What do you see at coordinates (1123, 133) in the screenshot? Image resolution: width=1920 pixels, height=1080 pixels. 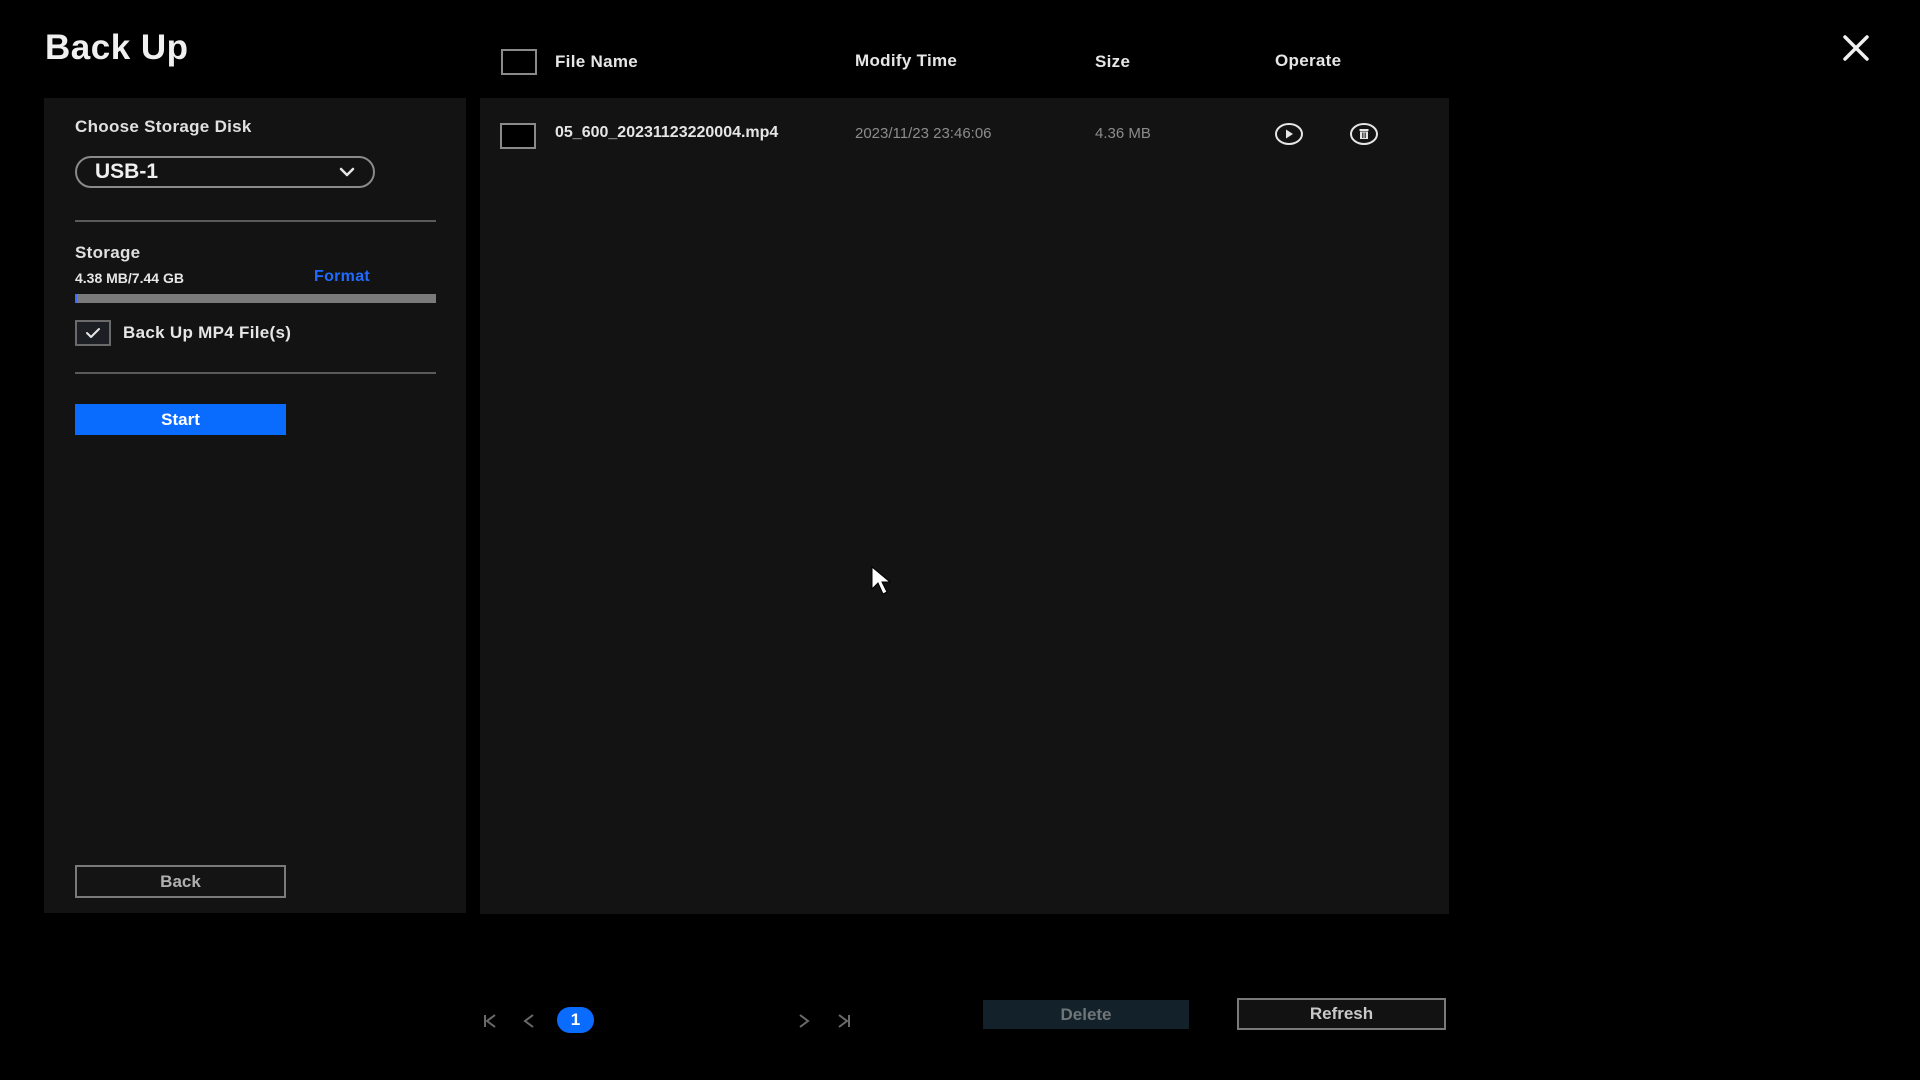 I see `size-cell: 4.36 MB` at bounding box center [1123, 133].